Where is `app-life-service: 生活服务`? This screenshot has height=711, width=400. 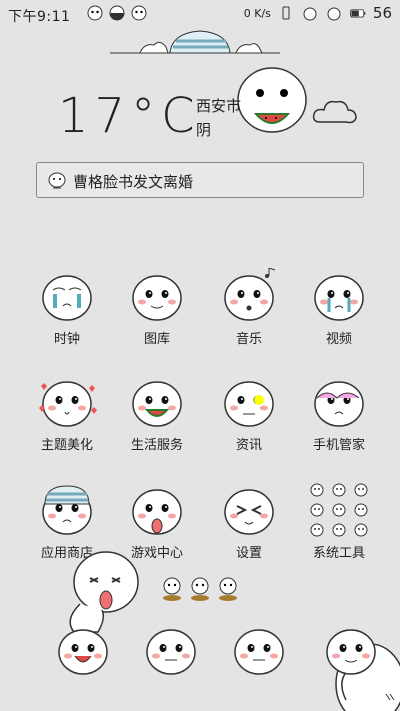
app-life-service: 生活服务 is located at coordinates (157, 424).